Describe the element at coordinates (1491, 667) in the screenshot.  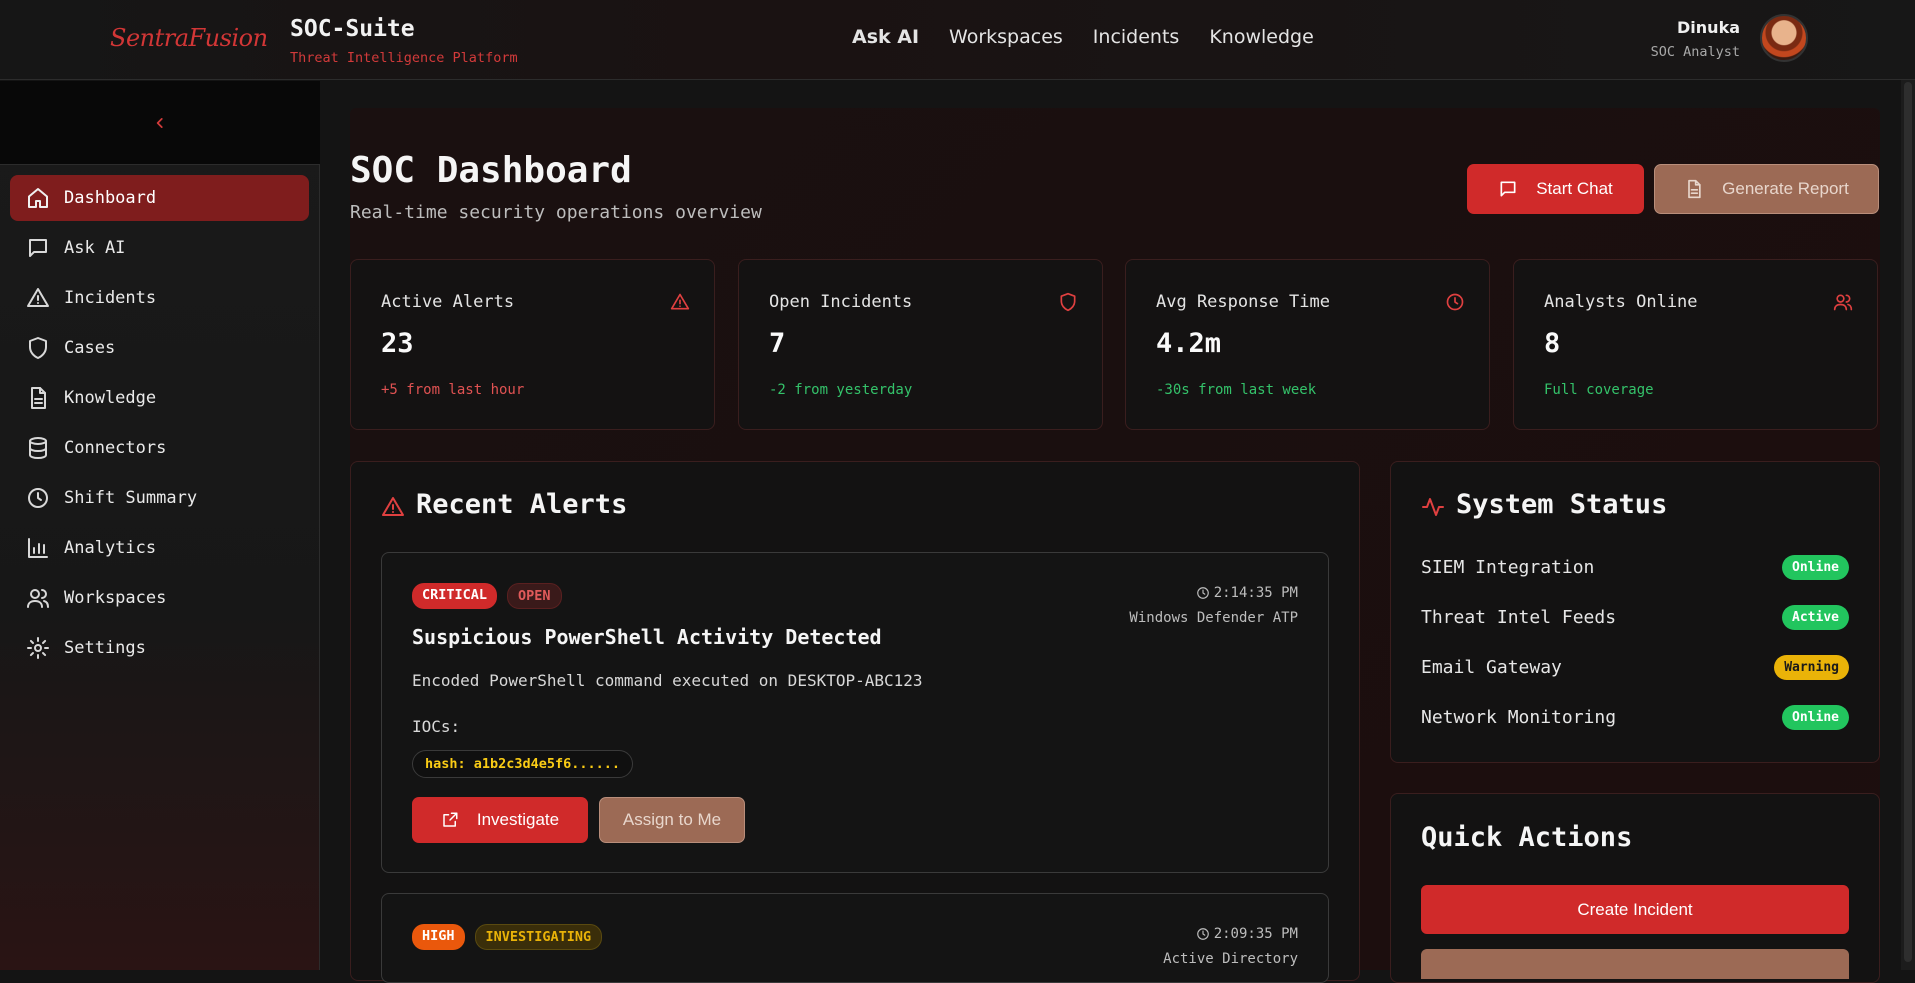
I see `status-name: Email Gateway` at that location.